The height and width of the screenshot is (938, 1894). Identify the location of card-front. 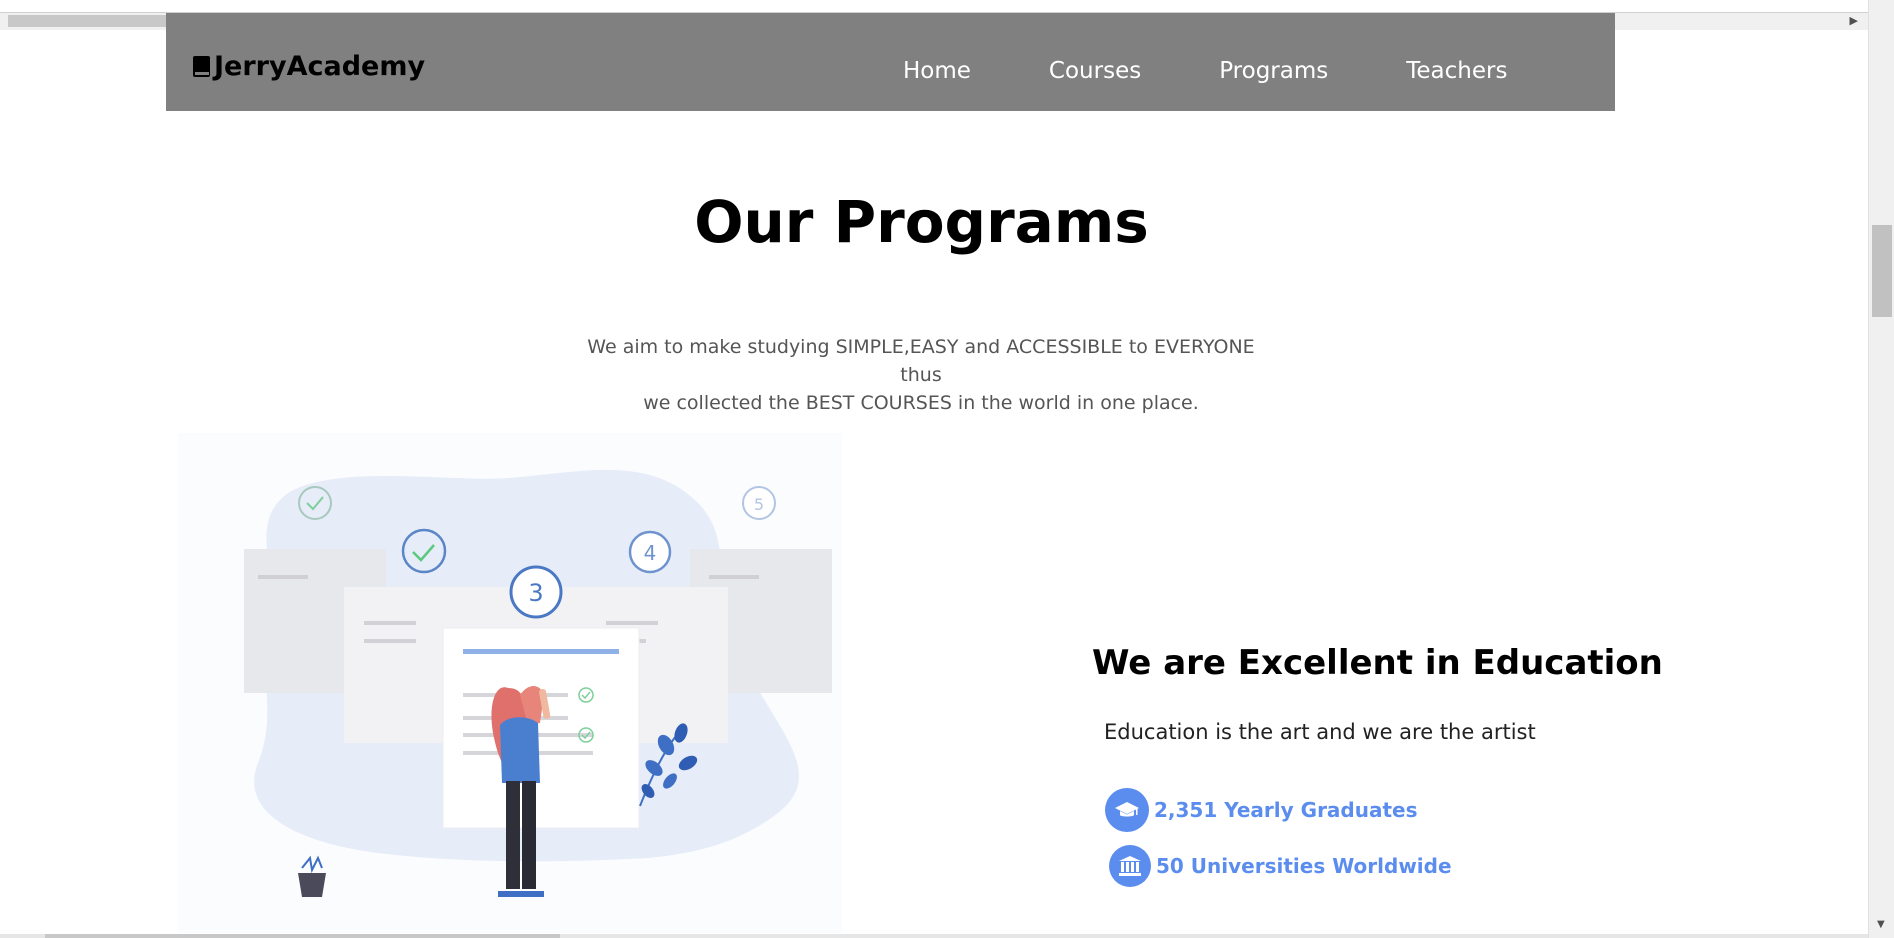
(541, 728).